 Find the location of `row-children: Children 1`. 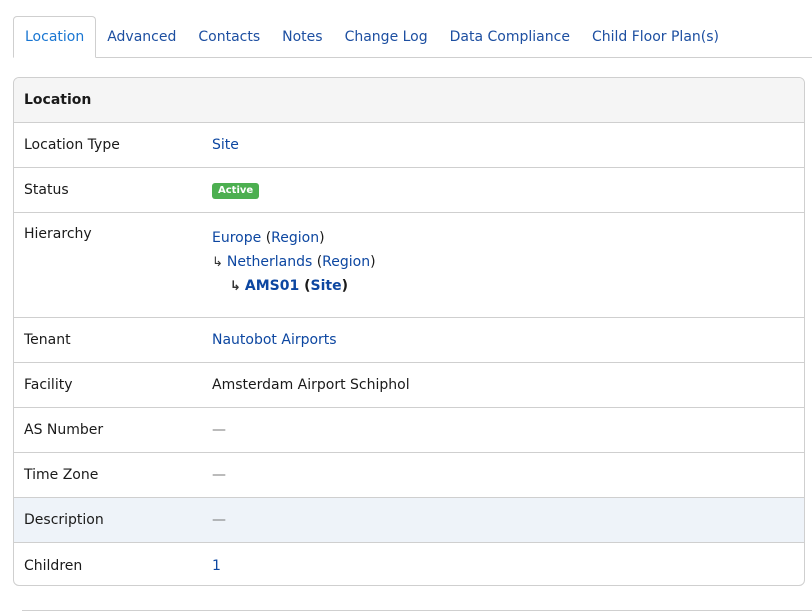

row-children: Children 1 is located at coordinates (409, 564).